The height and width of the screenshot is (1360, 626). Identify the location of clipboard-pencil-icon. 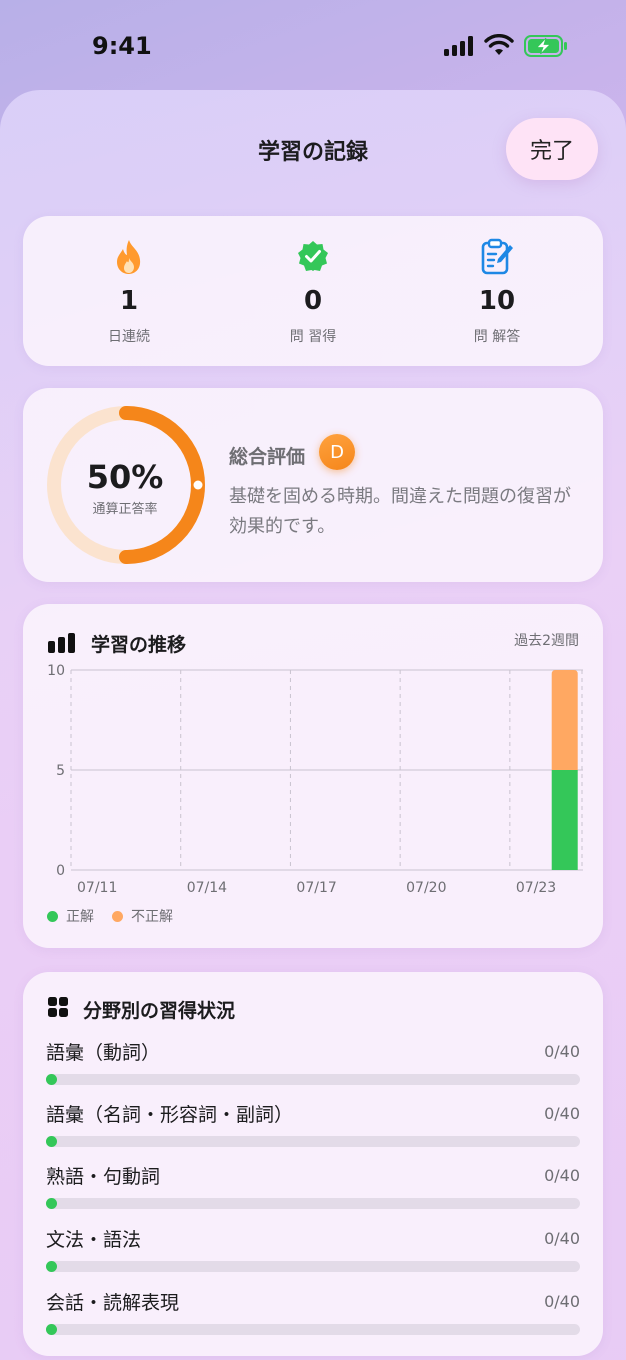
(497, 256).